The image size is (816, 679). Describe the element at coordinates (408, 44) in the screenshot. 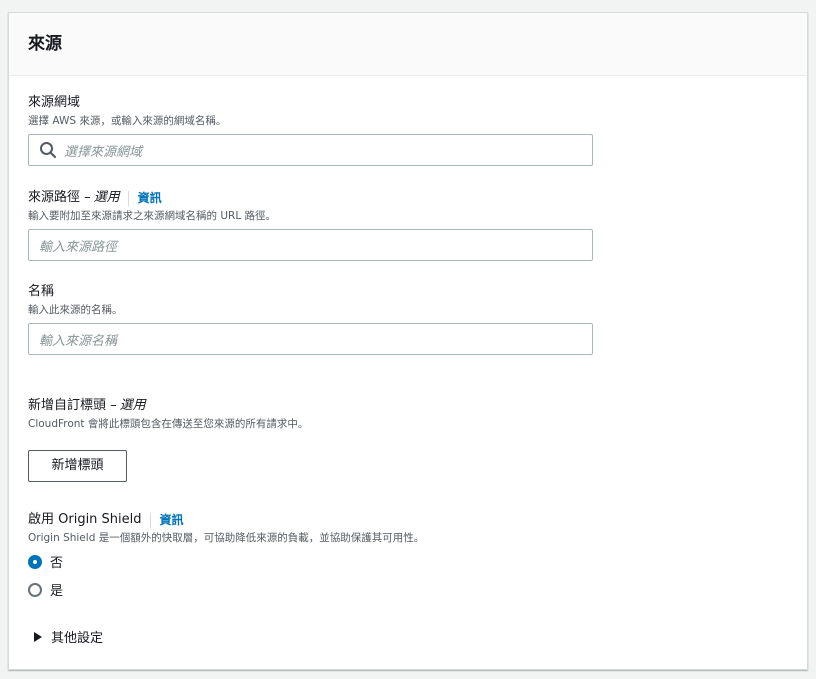

I see `panel-header: 來源` at that location.